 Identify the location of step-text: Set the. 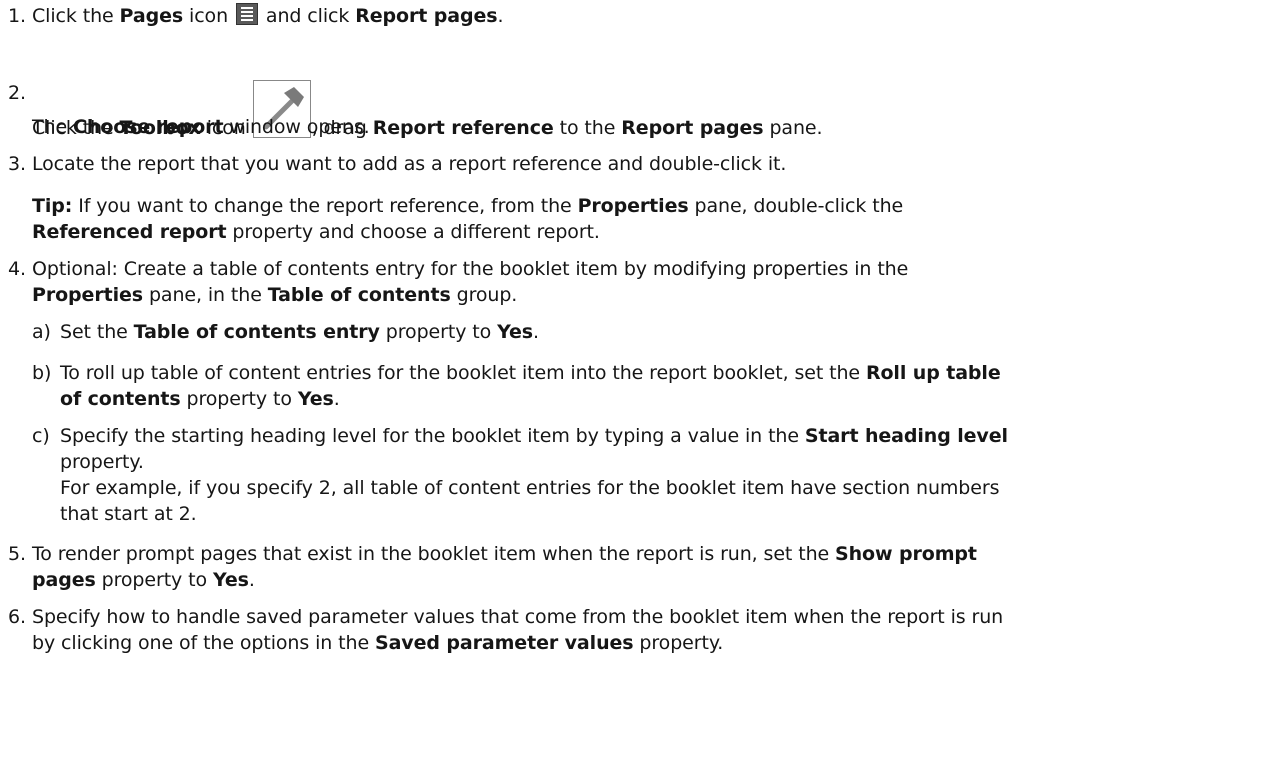
(97, 332).